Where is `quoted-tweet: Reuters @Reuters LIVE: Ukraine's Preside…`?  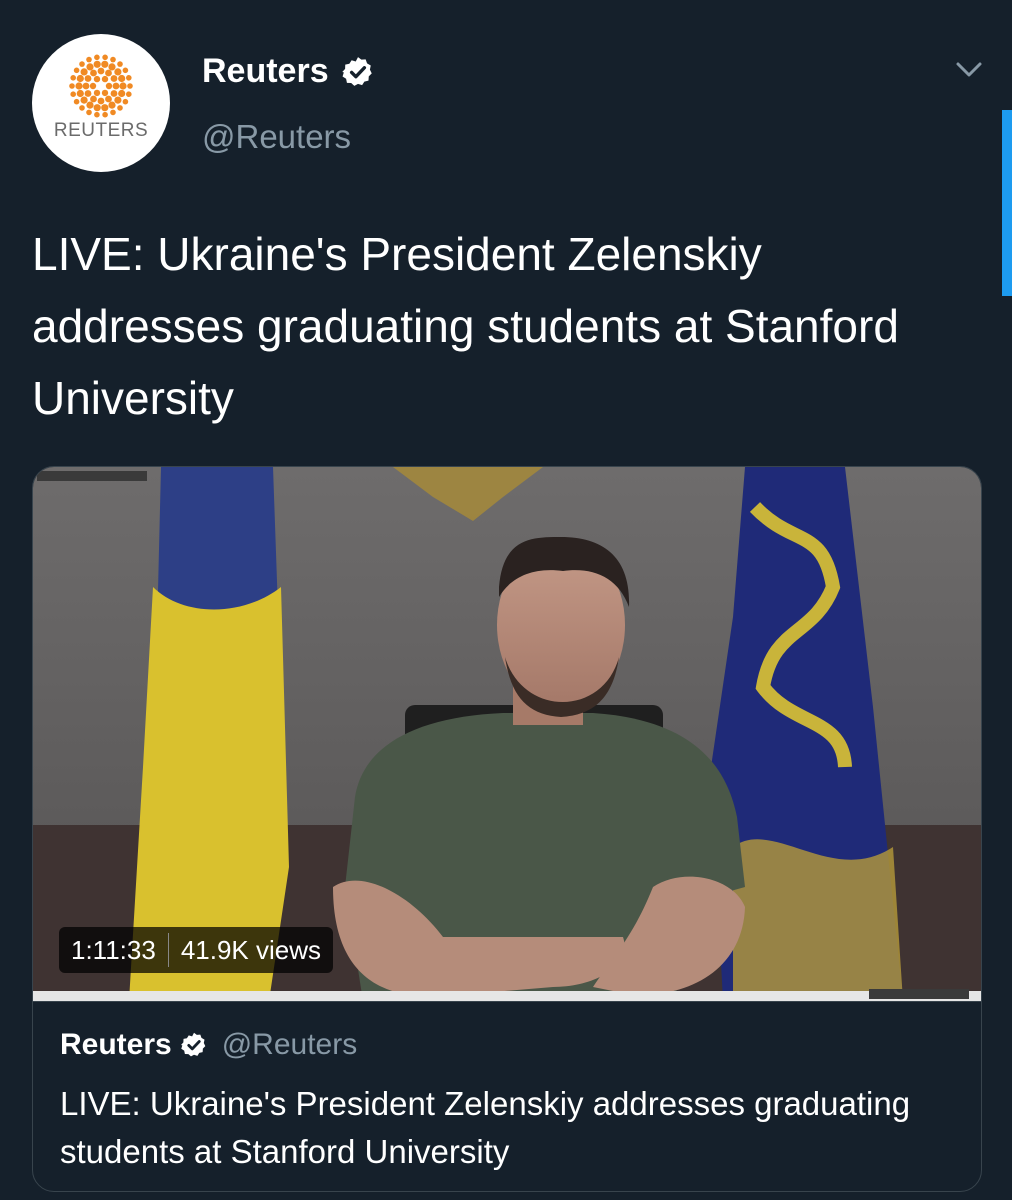
quoted-tweet: Reuters @Reuters LIVE: Ukraine's Preside… is located at coordinates (507, 1096).